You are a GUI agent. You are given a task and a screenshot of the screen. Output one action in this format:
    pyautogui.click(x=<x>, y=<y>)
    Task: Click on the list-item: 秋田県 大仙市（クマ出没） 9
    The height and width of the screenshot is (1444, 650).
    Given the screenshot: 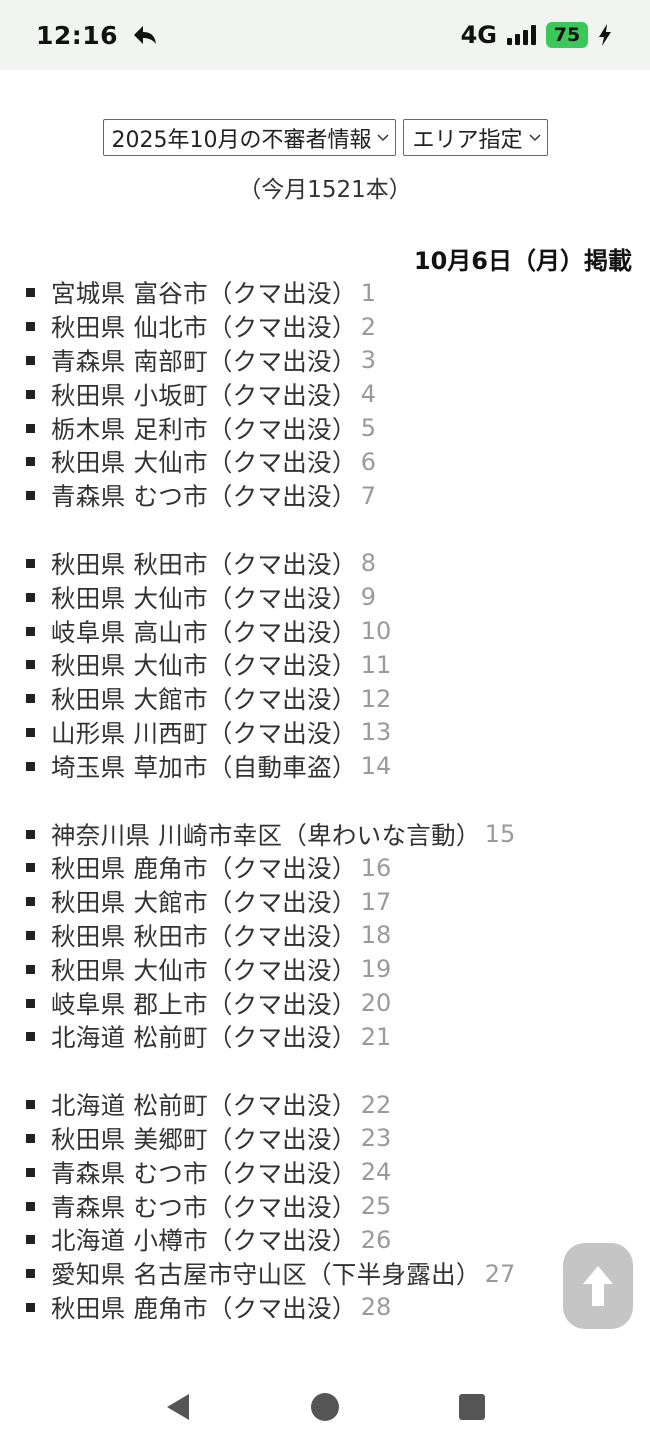 What is the action you would take?
    pyautogui.click(x=331, y=597)
    